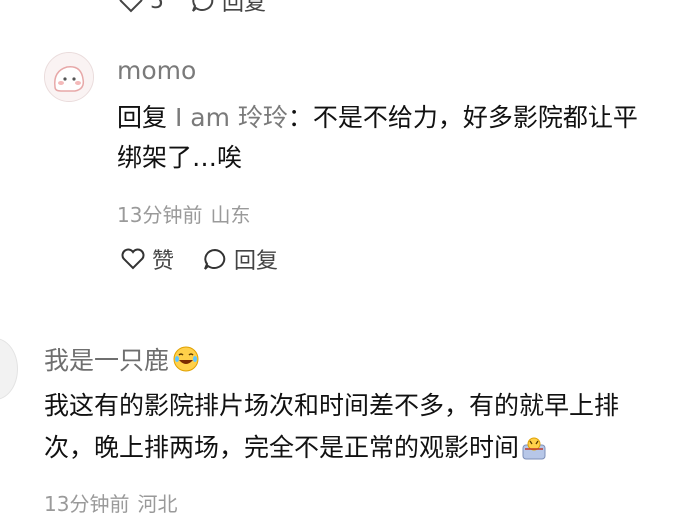  Describe the element at coordinates (199, 259) in the screenshot. I see `reply-actions: 赞 回复` at that location.